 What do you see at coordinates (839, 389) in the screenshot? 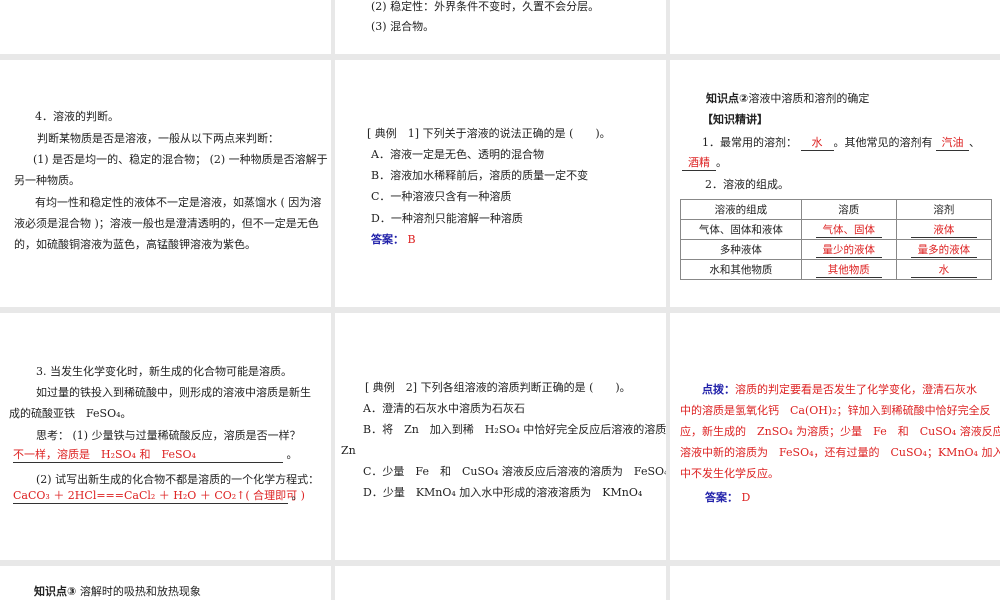
I see `hint-line: 点拨：溶质的判定要看是否发生了化学变化，澄清石灰水` at bounding box center [839, 389].